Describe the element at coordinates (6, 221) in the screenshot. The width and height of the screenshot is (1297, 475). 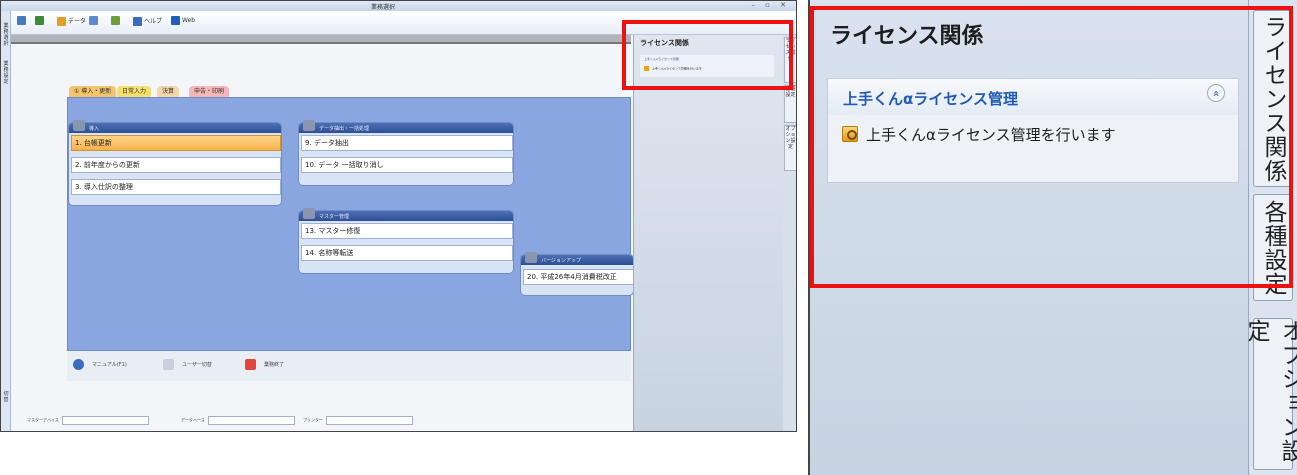
I see `left-vertical-strip: 業務選択 業務設定 切替` at that location.